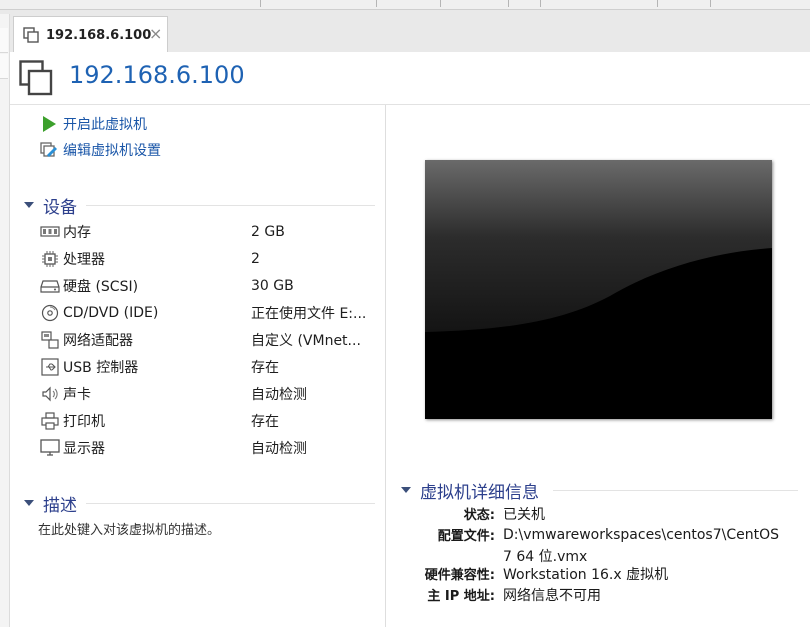 The width and height of the screenshot is (810, 627). What do you see at coordinates (99, 35) in the screenshot?
I see `tab-title: 192.168.6.100` at bounding box center [99, 35].